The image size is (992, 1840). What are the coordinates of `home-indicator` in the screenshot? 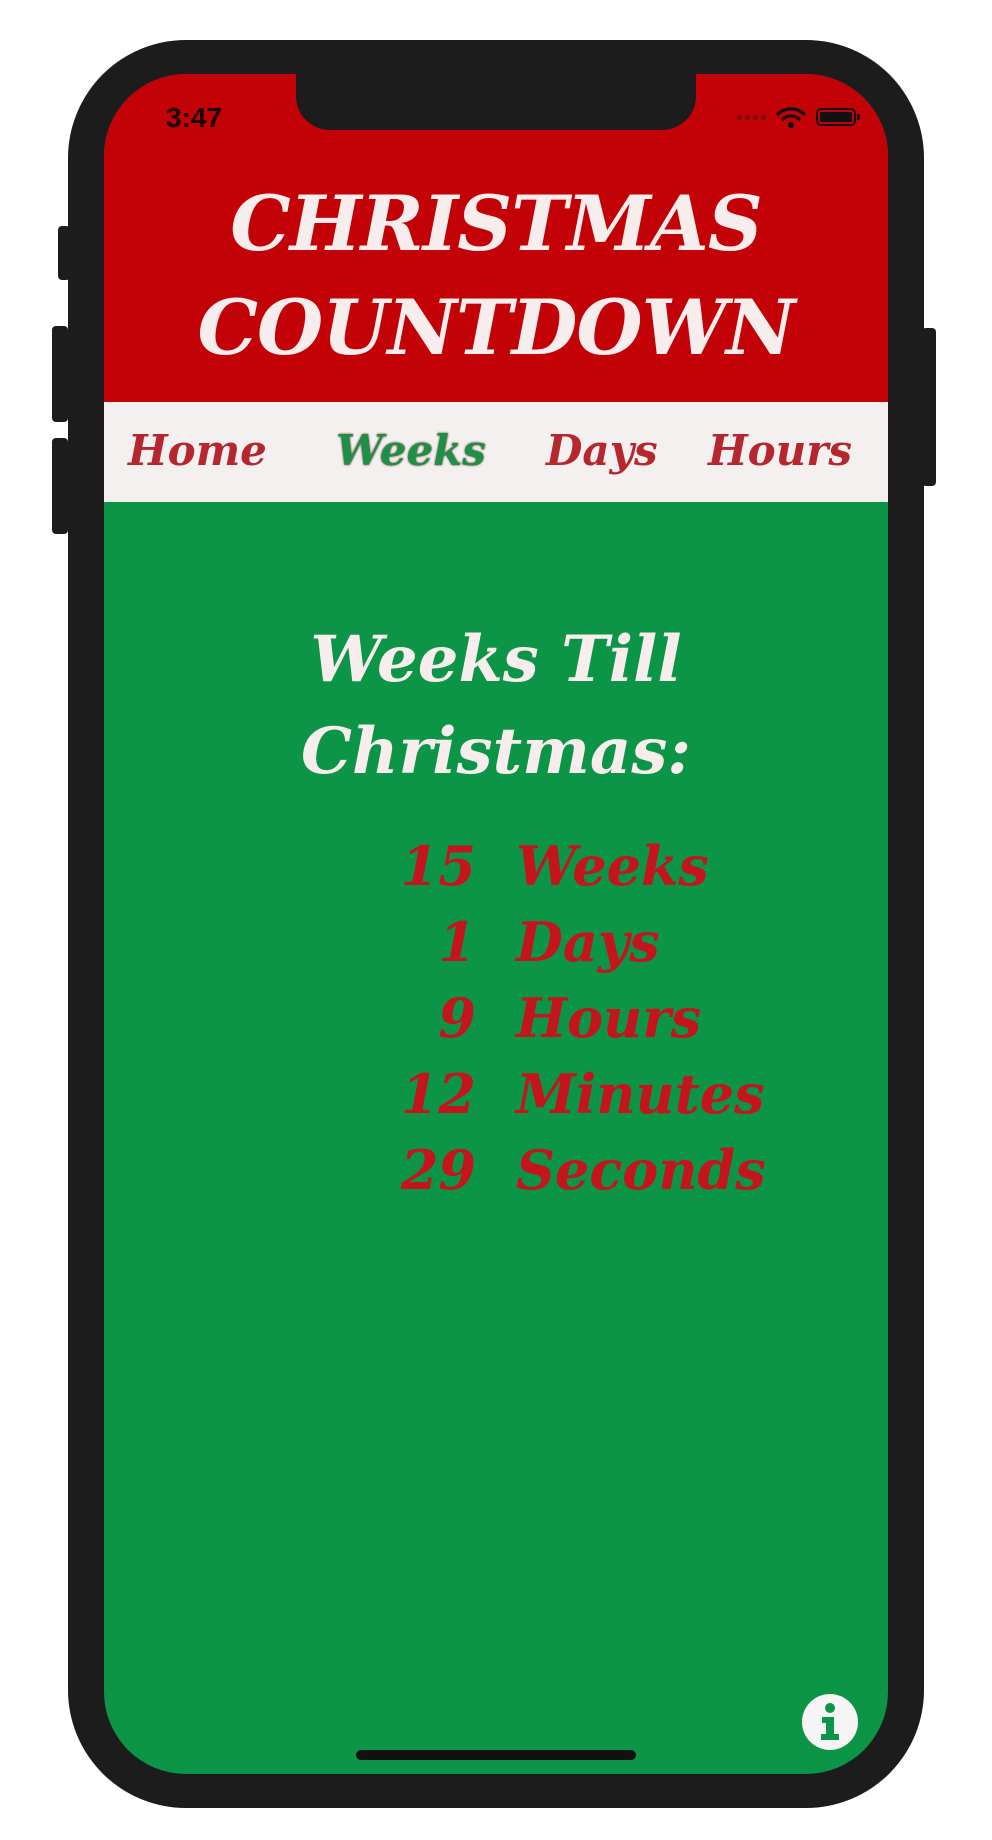 It's located at (496, 1755).